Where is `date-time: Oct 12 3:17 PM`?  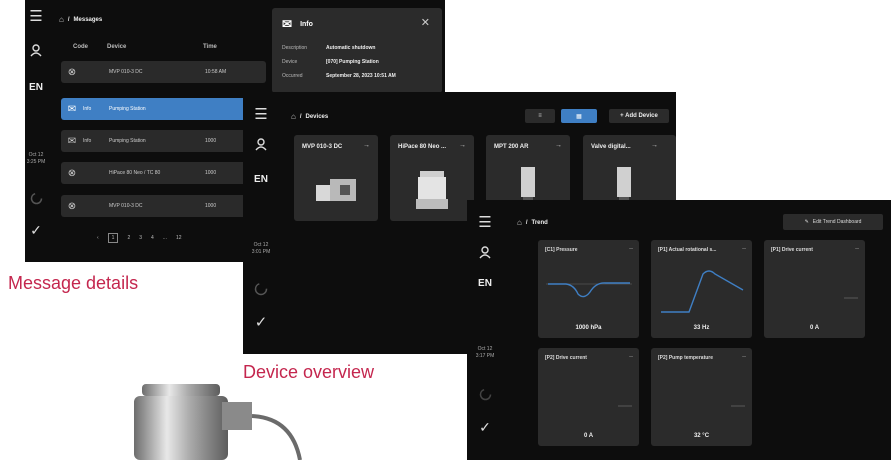
date-time: Oct 12 3:17 PM is located at coordinates (485, 352).